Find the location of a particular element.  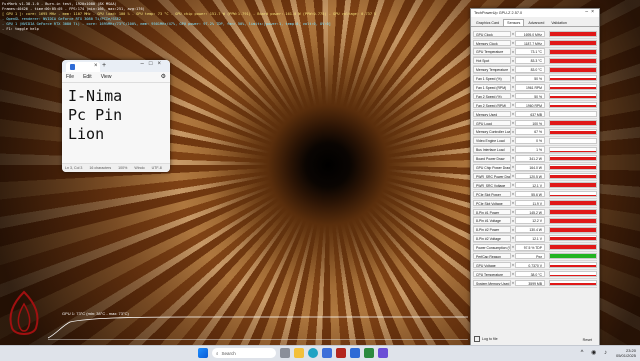

sensor-label: System Memory Used is located at coordinates (492, 283).